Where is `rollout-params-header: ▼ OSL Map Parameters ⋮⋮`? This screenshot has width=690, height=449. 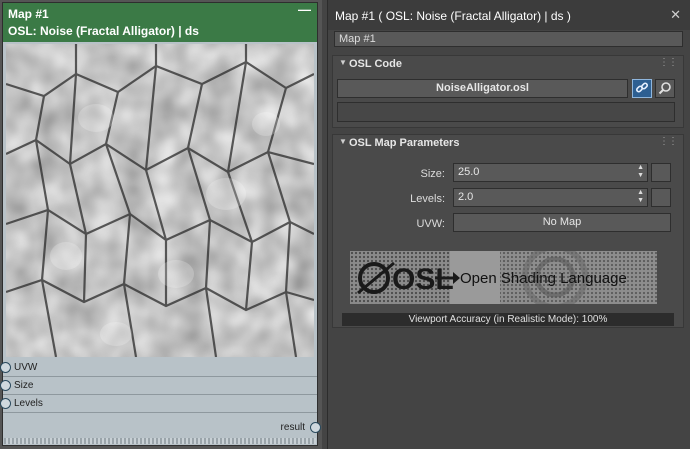
rollout-params-header: ▼ OSL Map Parameters ⋮⋮ is located at coordinates (508, 144).